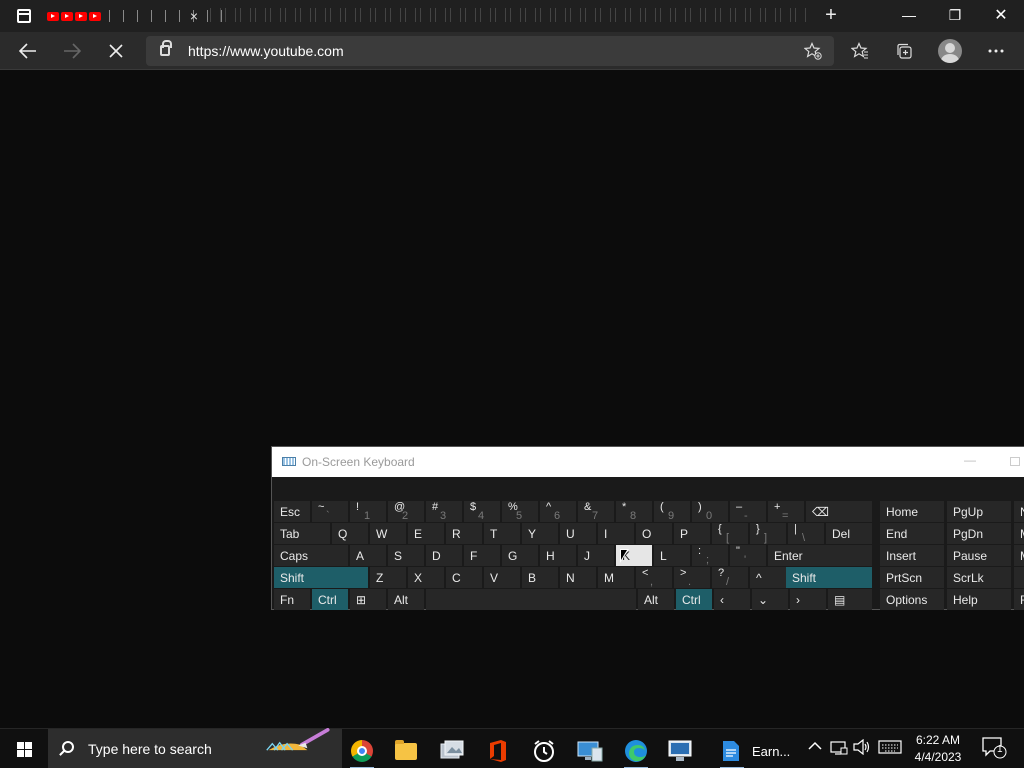 This screenshot has width=1024, height=768. What do you see at coordinates (406, 599) in the screenshot?
I see `osk-key-alt-left: Alt` at bounding box center [406, 599].